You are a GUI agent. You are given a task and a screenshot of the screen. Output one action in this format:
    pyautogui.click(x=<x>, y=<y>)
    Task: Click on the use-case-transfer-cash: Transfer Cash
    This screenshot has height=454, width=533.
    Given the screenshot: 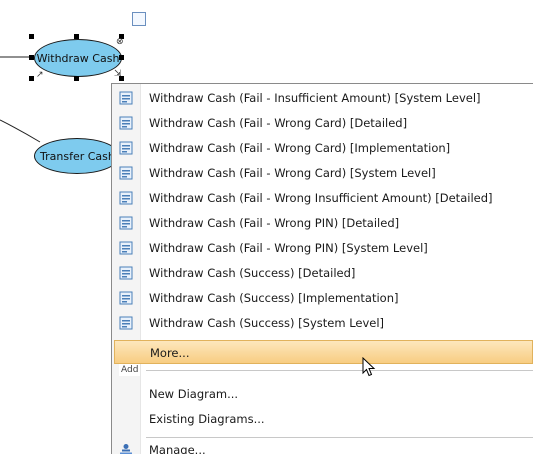 What is the action you would take?
    pyautogui.click(x=77, y=156)
    